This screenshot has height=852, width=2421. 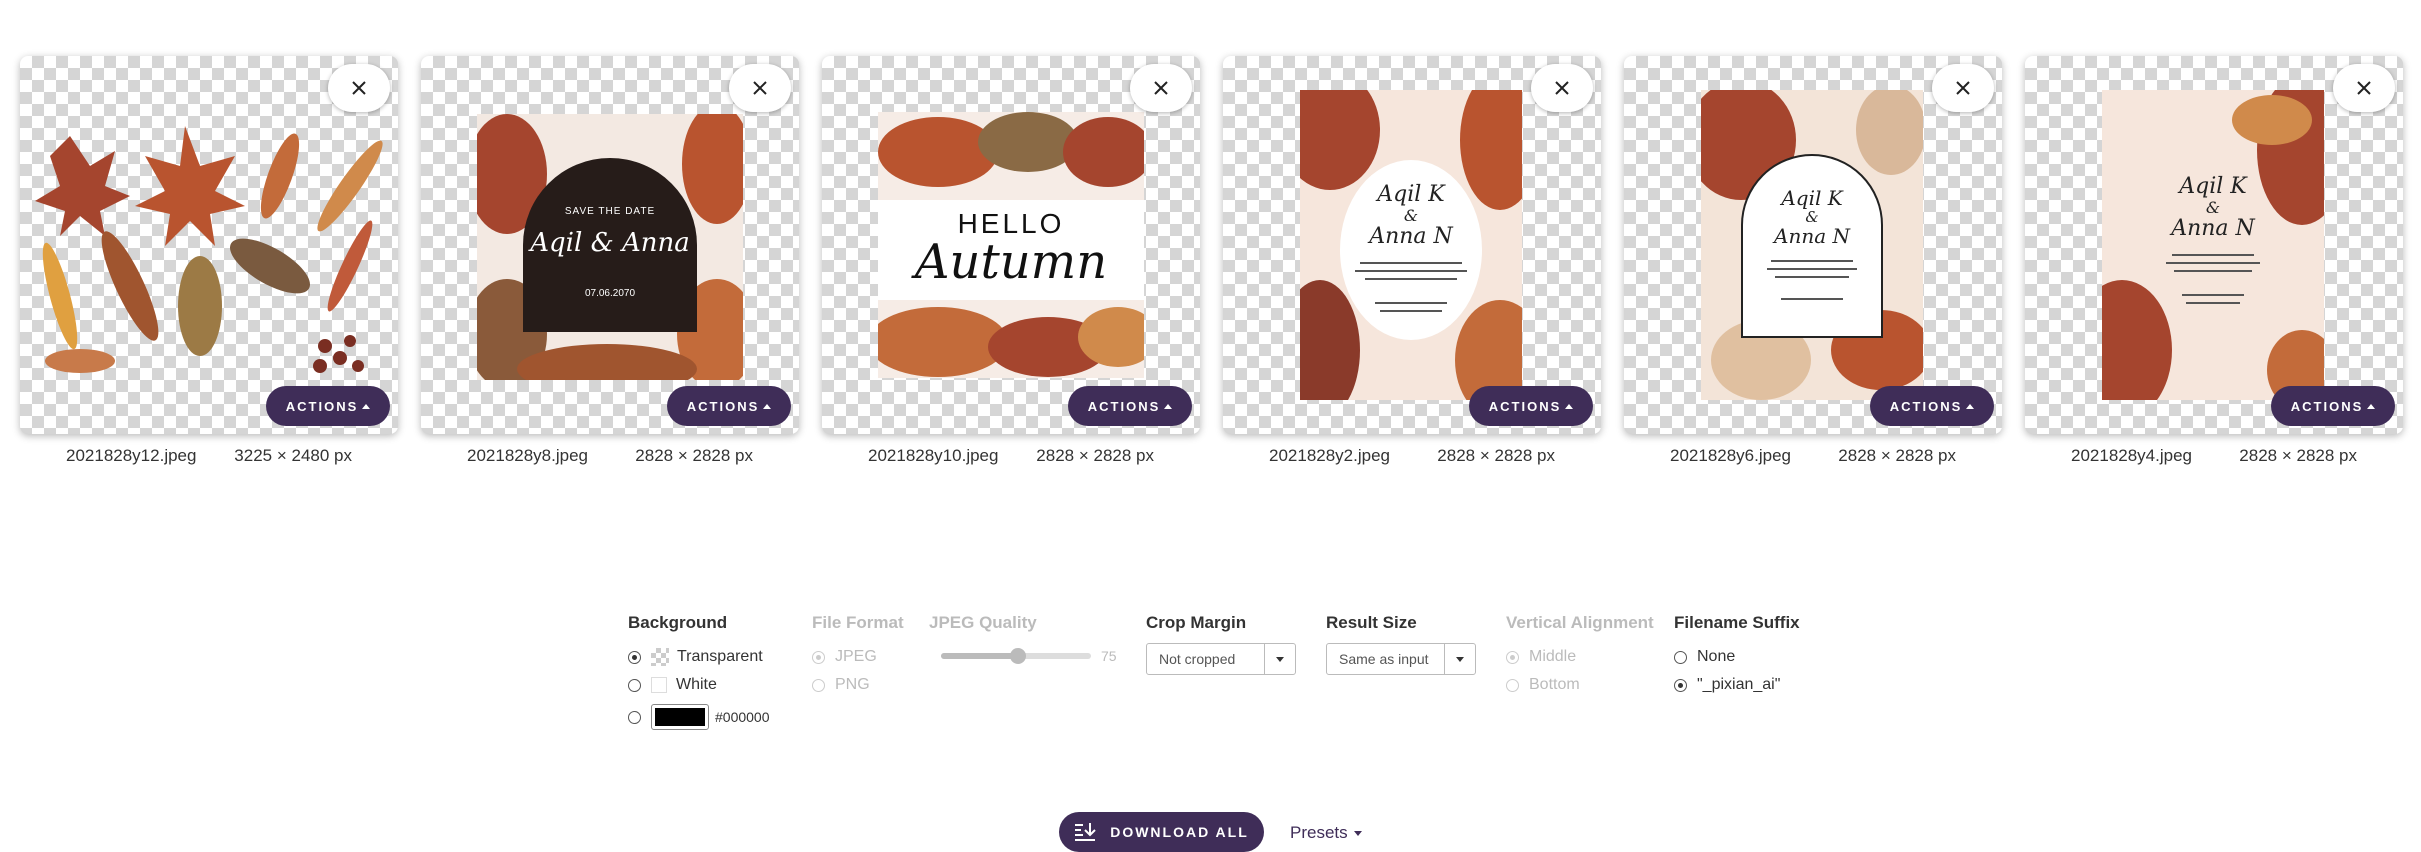 I want to click on image-caption: 2021828y12.jpeg 3225 × 2480 px, so click(x=209, y=456).